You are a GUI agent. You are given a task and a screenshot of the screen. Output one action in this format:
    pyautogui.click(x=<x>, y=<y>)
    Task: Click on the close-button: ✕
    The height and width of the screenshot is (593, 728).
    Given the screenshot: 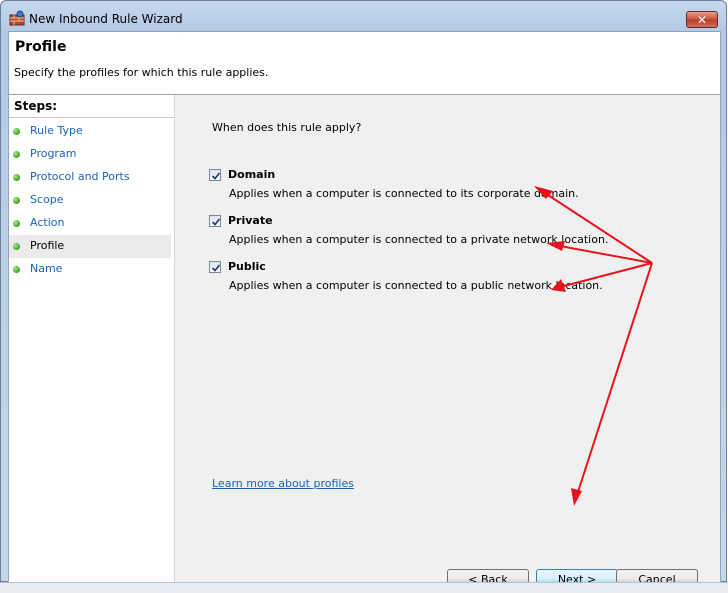 What is the action you would take?
    pyautogui.click(x=702, y=19)
    